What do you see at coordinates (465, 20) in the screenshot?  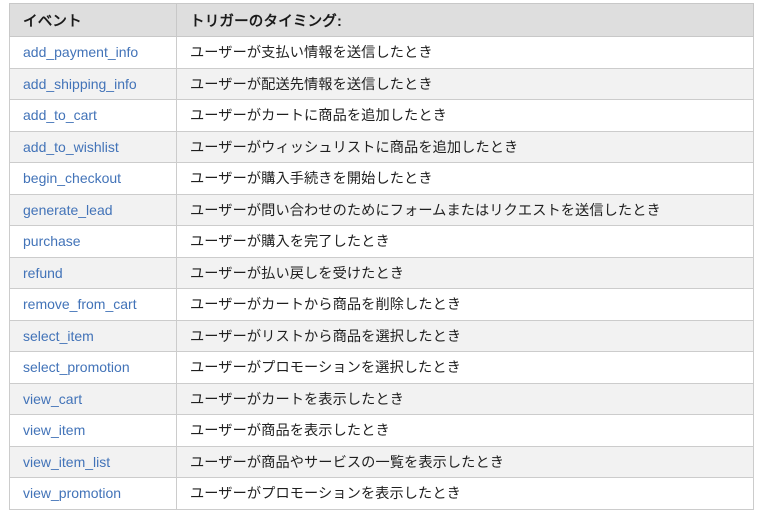 I see `column-header-trigger: トリガーのタイミング:` at bounding box center [465, 20].